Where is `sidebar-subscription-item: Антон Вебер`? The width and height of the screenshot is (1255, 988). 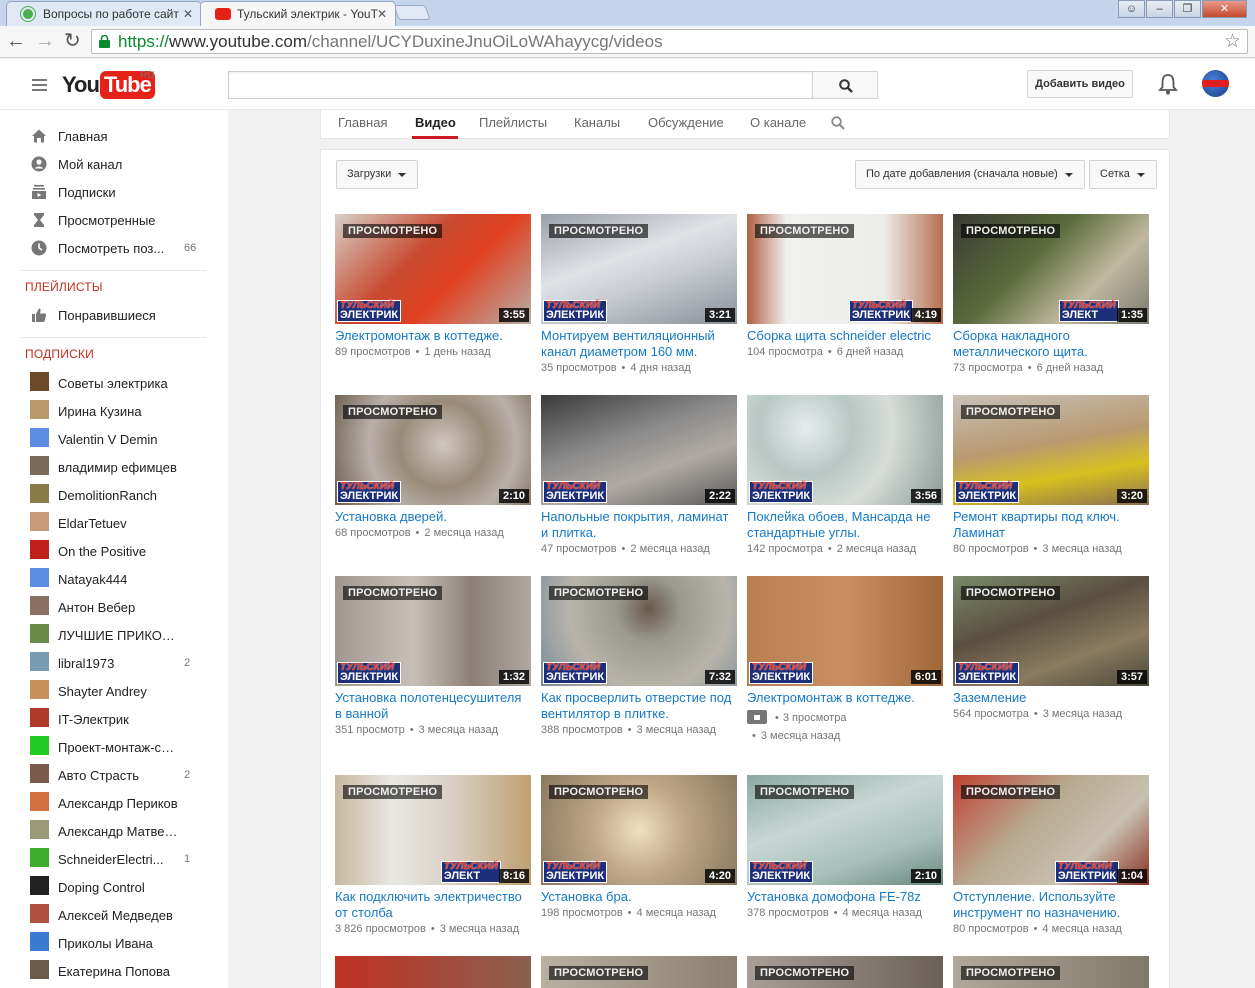 sidebar-subscription-item: Антон Вебер is located at coordinates (114, 607).